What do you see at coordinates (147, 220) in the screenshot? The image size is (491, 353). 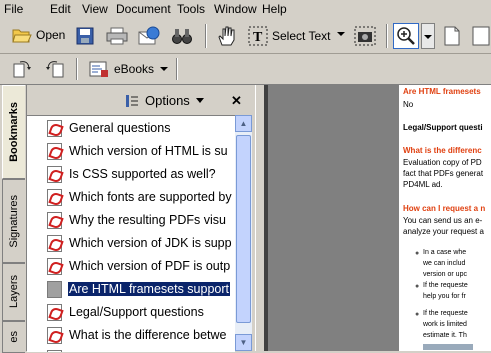 I see `bookmark-label: Why the resulting PDFs visu` at bounding box center [147, 220].